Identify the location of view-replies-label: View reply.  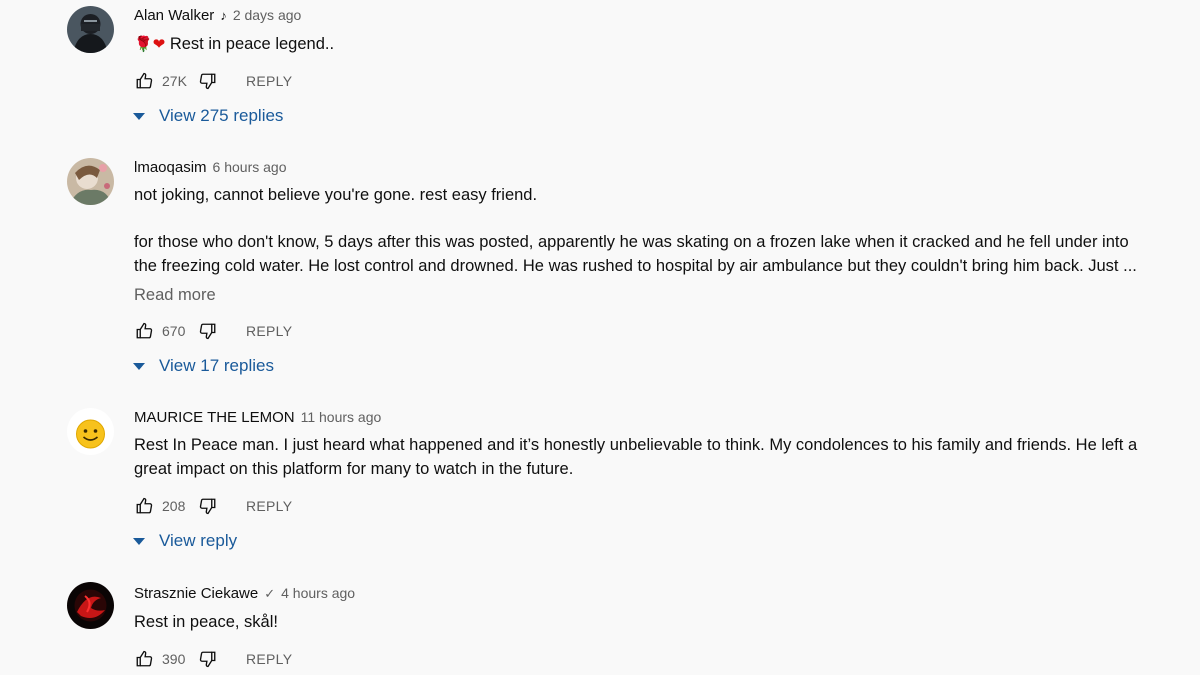
(198, 540).